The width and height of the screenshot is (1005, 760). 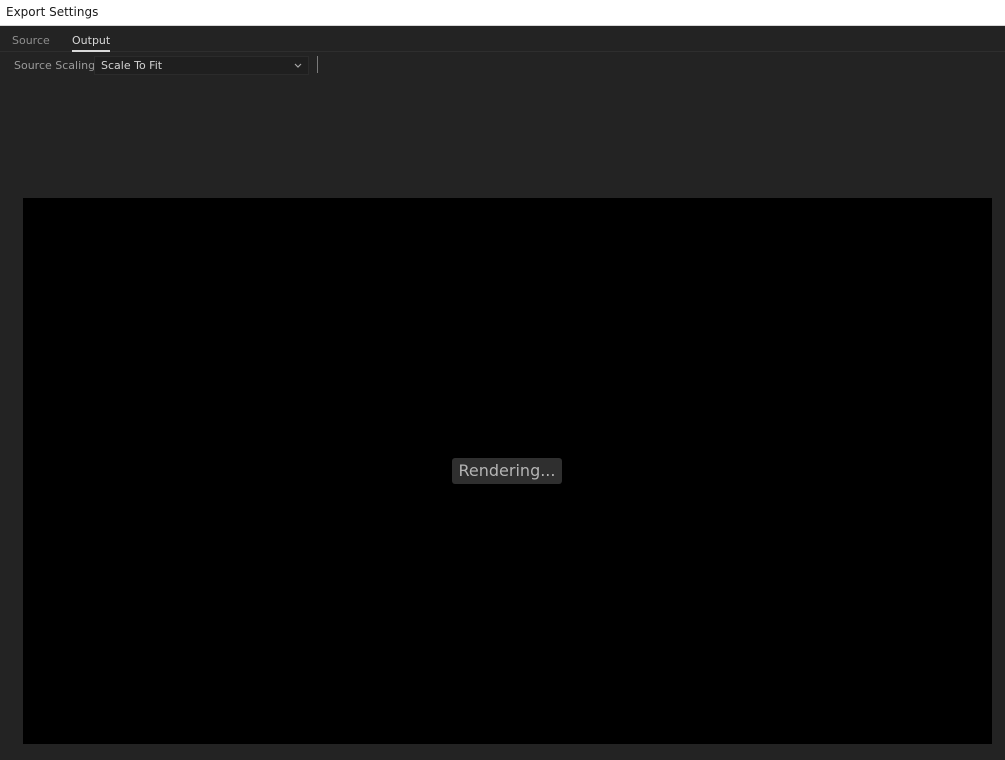 What do you see at coordinates (298, 65) in the screenshot?
I see `chevron-down-icon` at bounding box center [298, 65].